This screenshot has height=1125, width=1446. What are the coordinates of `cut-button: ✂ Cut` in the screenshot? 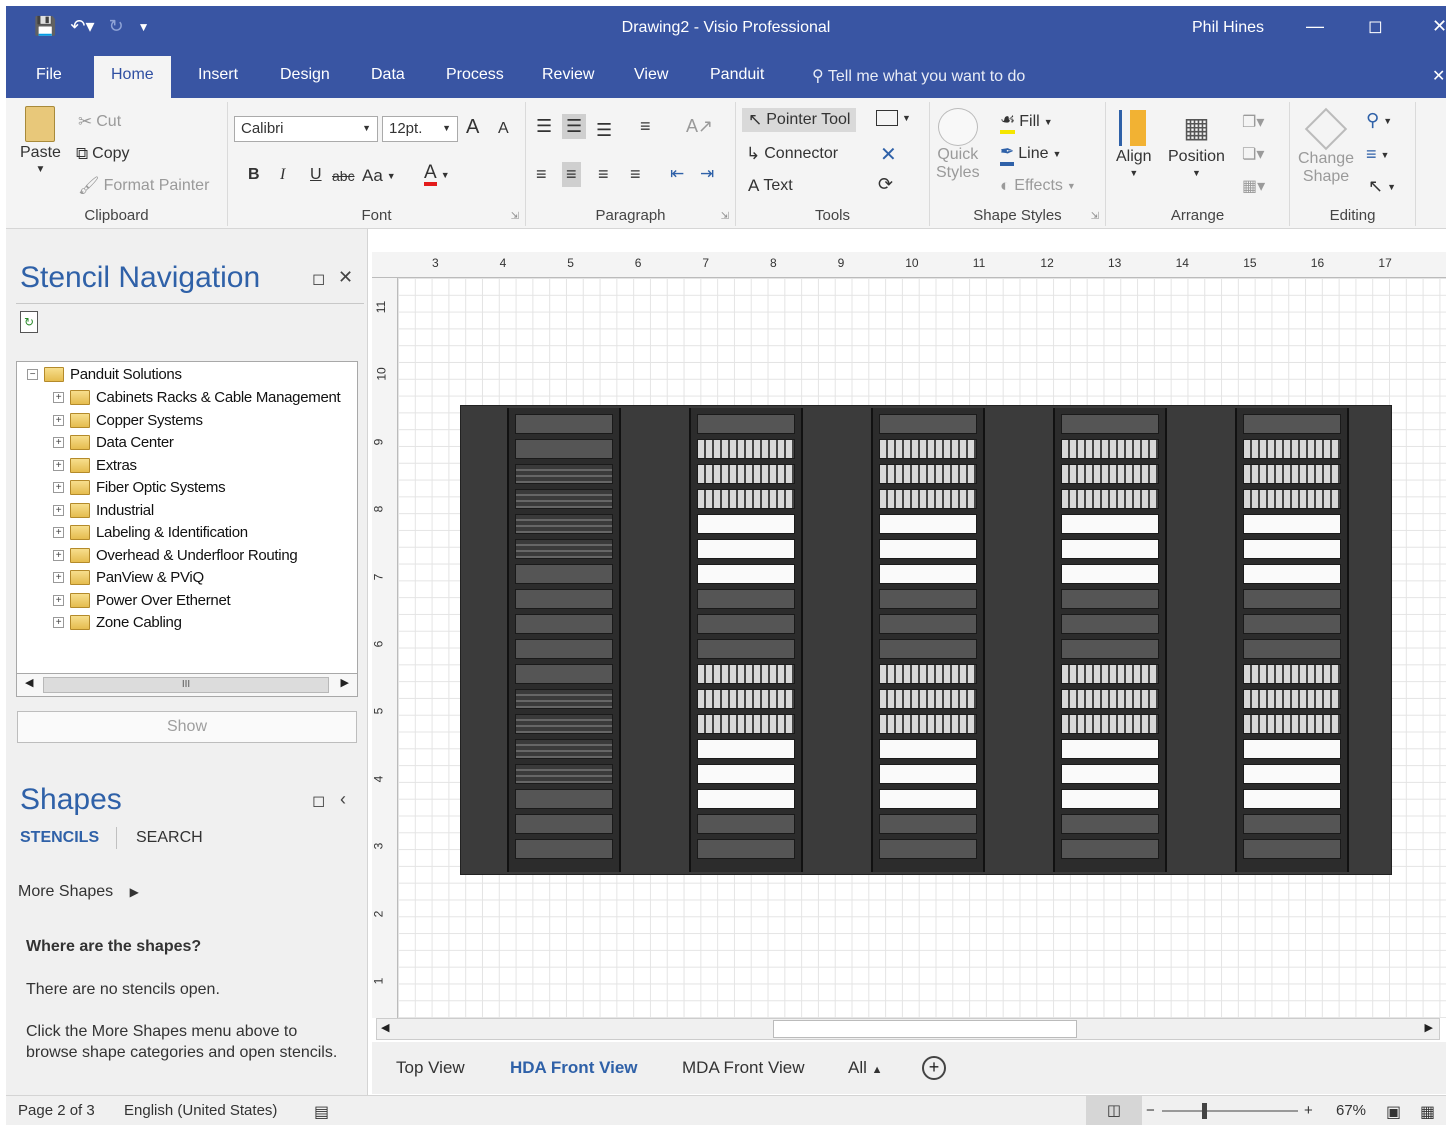 It's located at (99, 122).